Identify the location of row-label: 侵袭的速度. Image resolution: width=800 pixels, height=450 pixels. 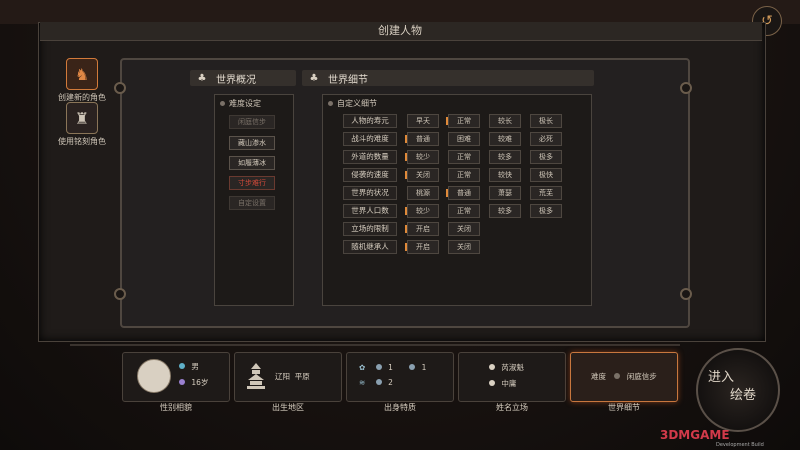
(370, 175).